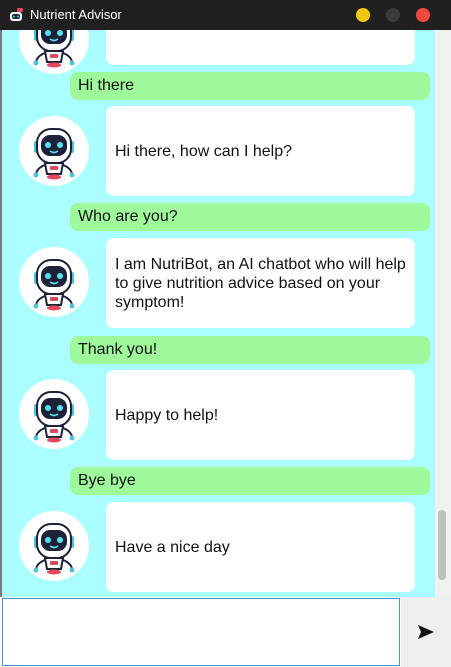 This screenshot has height=667, width=451. I want to click on app-robot-icon, so click(16, 15).